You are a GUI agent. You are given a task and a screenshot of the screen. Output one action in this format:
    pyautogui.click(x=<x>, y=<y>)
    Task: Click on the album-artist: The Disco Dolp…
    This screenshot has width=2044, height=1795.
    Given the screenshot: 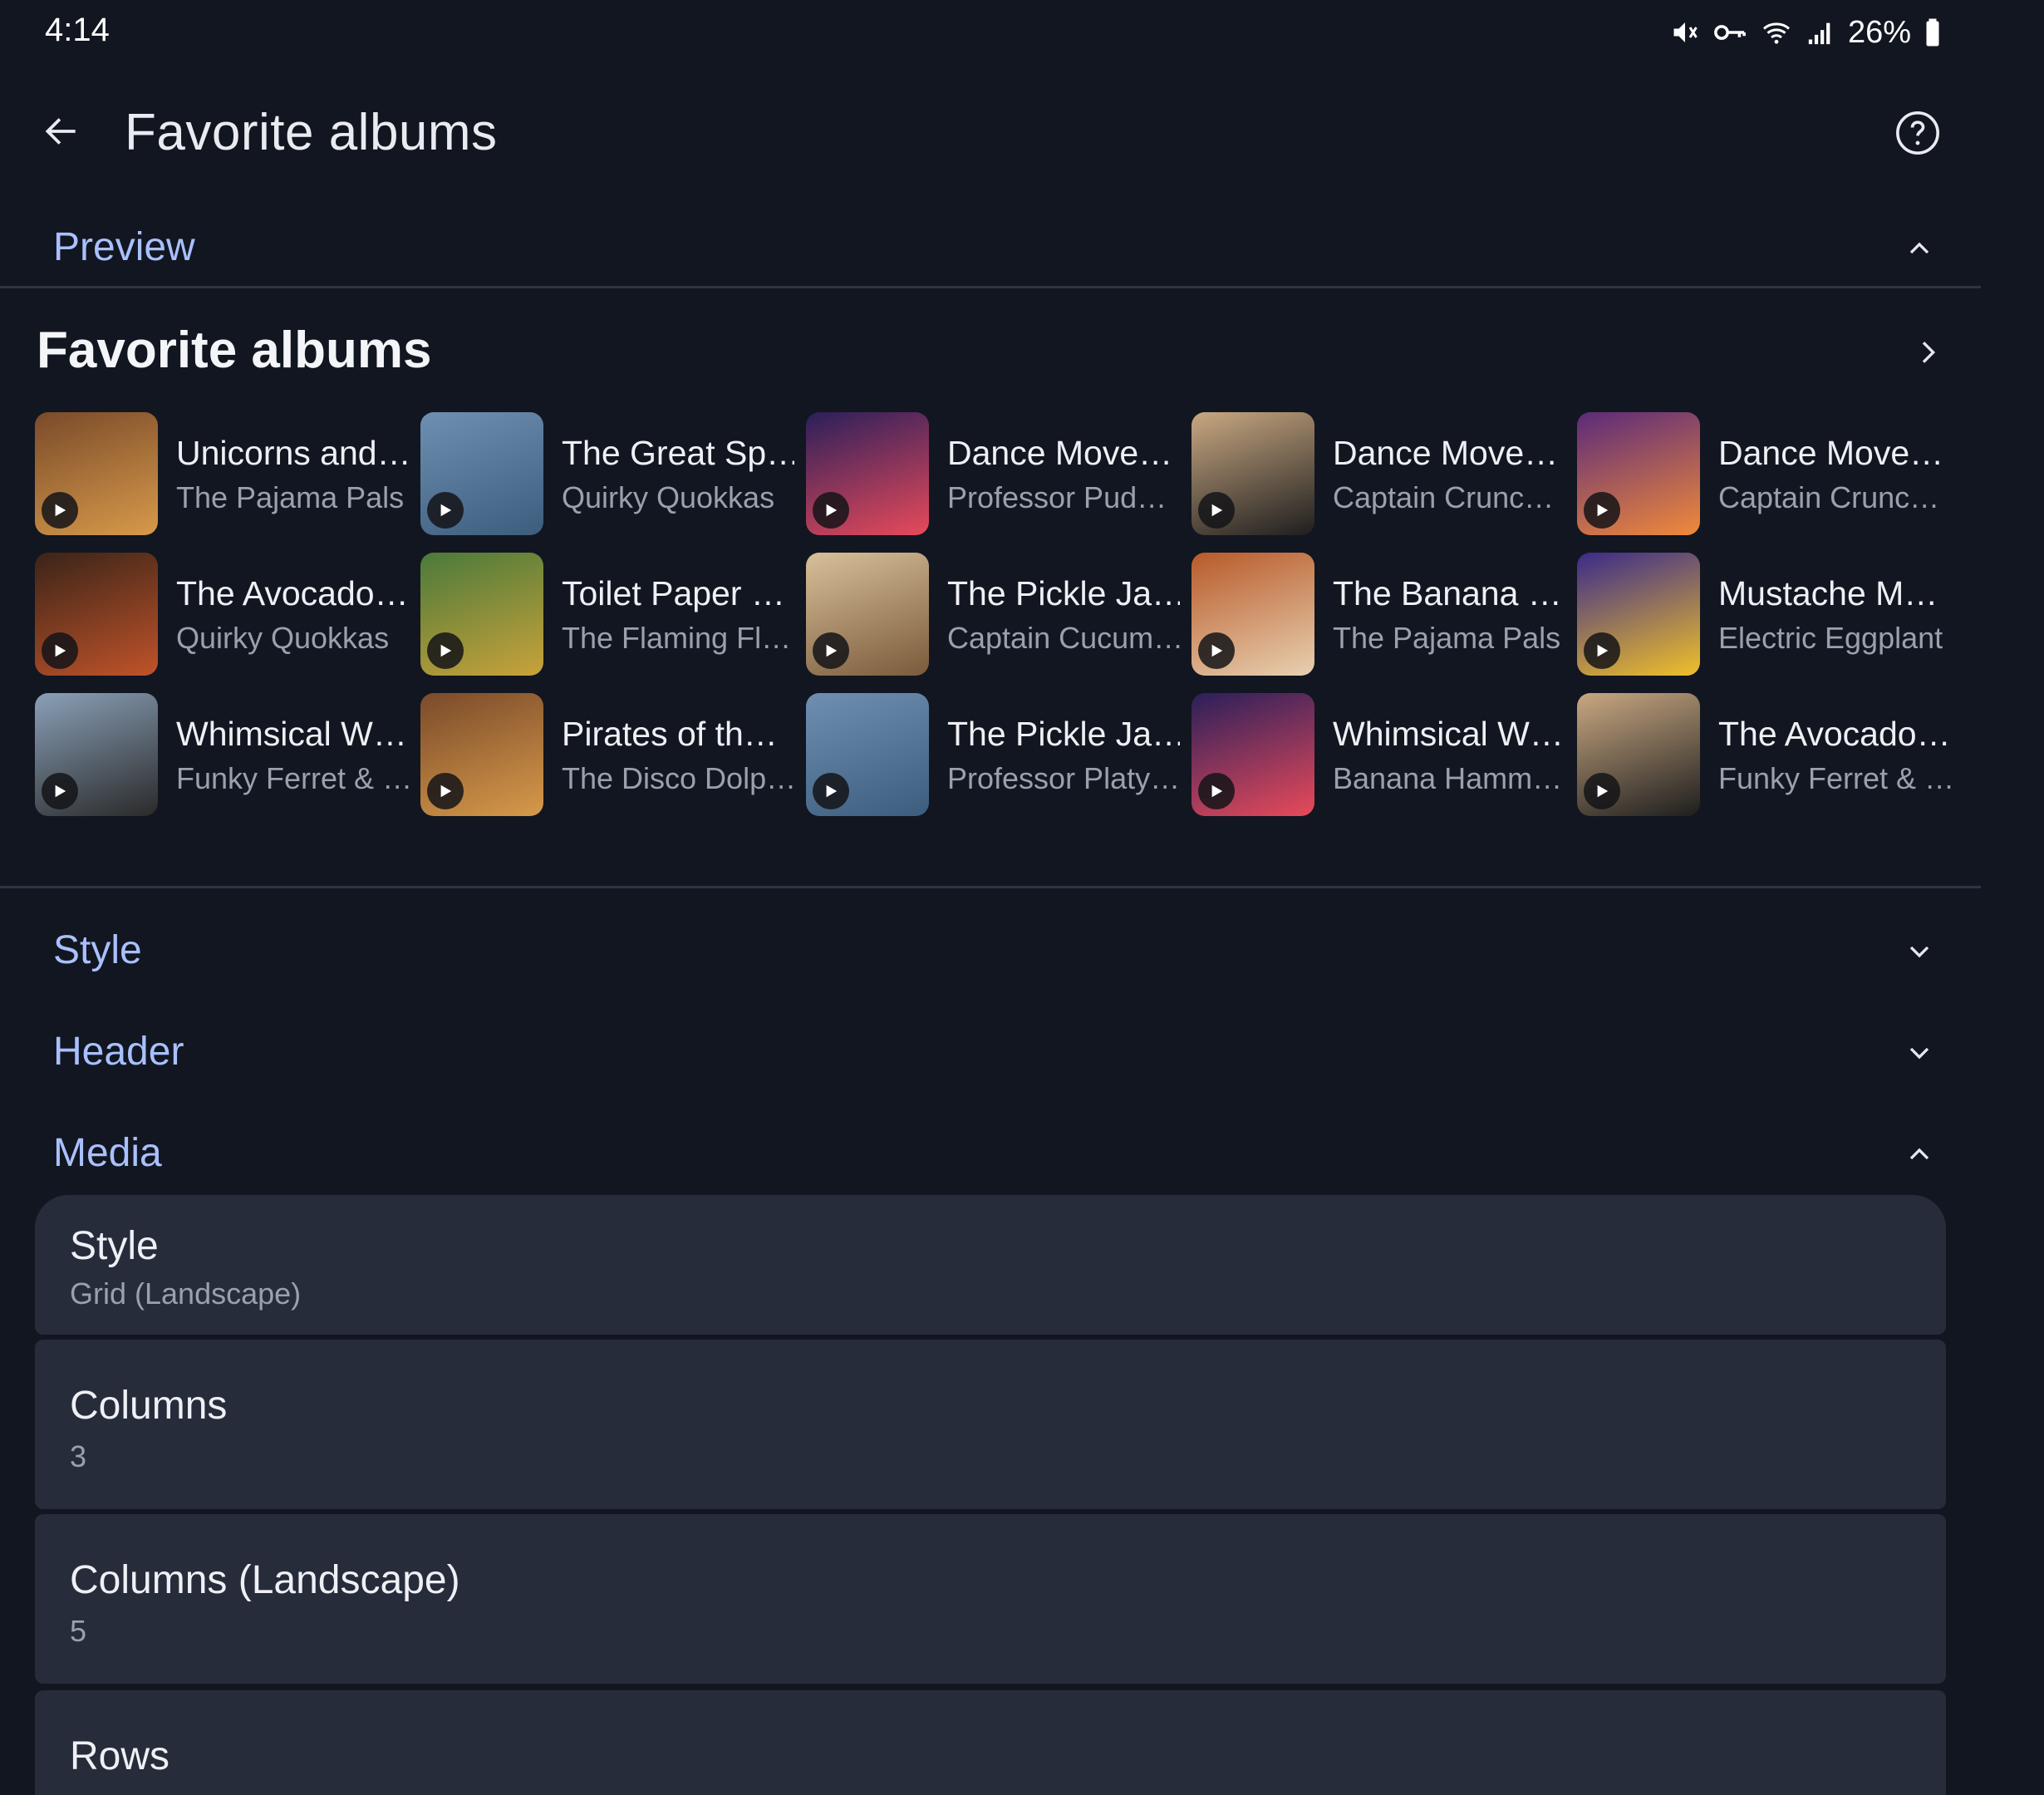 What is the action you would take?
    pyautogui.click(x=678, y=778)
    